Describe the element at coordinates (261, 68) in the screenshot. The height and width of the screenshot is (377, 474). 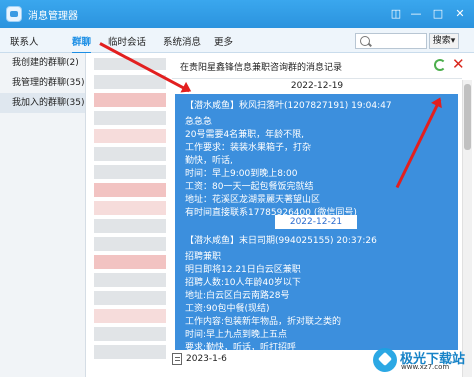
I see `message-record-title: 在贵阳星鑫锋信息兼职咨询群的消息记录` at that location.